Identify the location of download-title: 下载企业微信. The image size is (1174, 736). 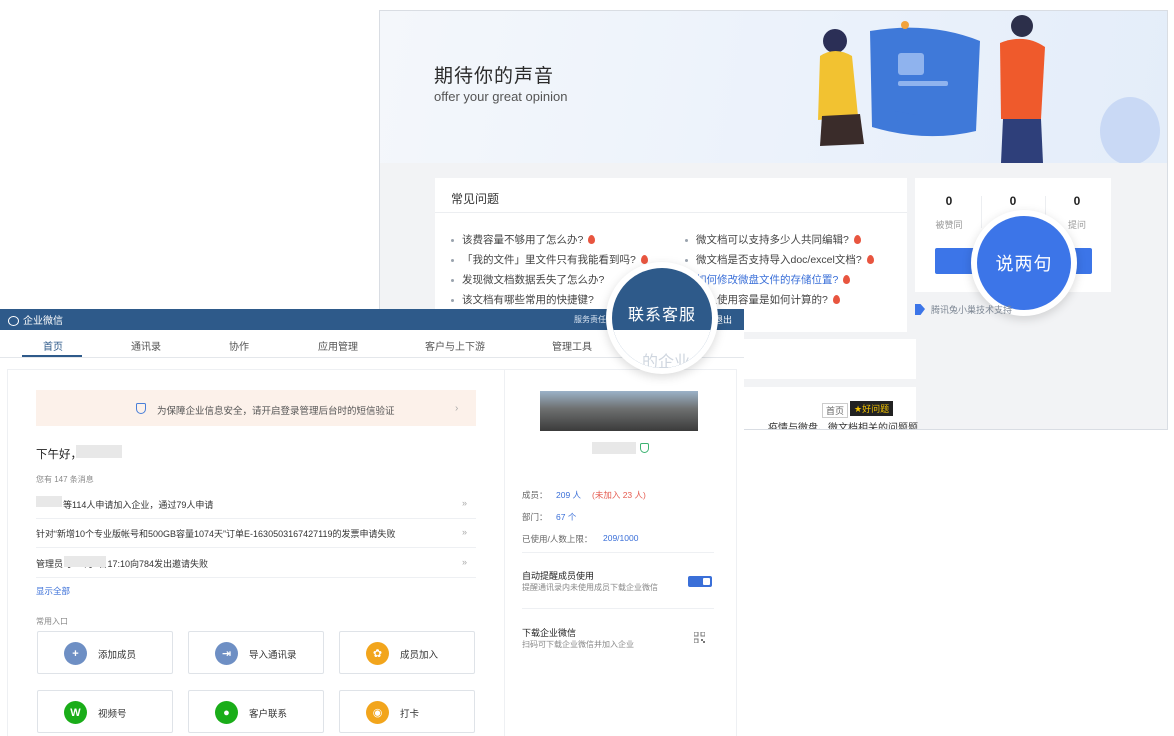
(549, 633).